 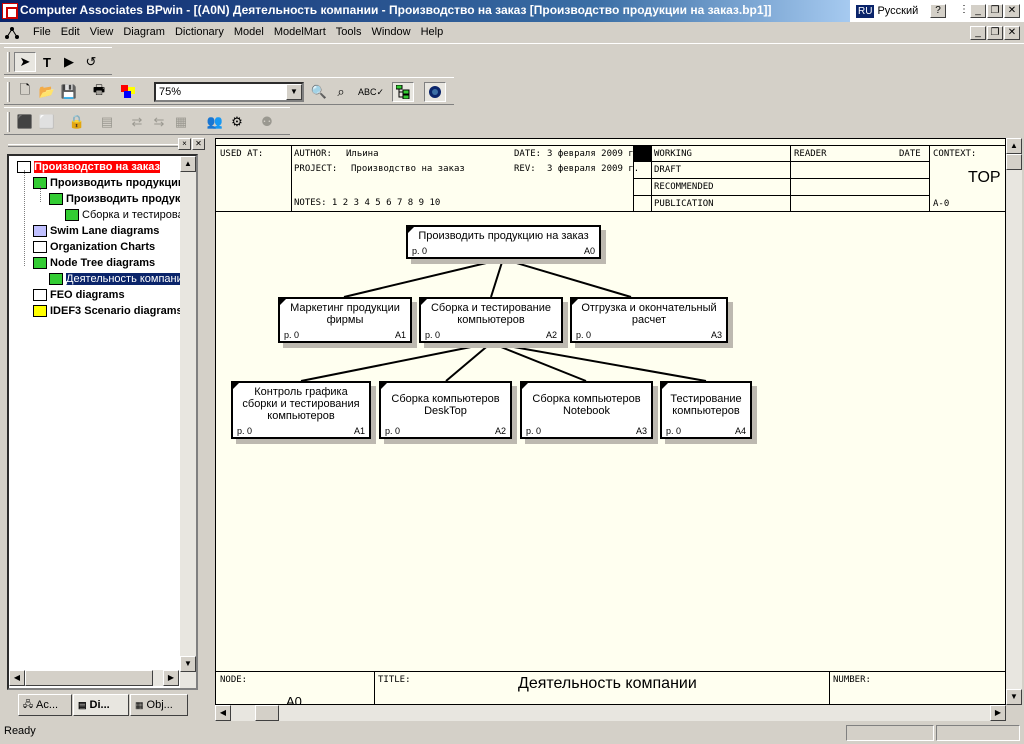 What do you see at coordinates (104, 145) in the screenshot?
I see `explorer-header: × ✕` at bounding box center [104, 145].